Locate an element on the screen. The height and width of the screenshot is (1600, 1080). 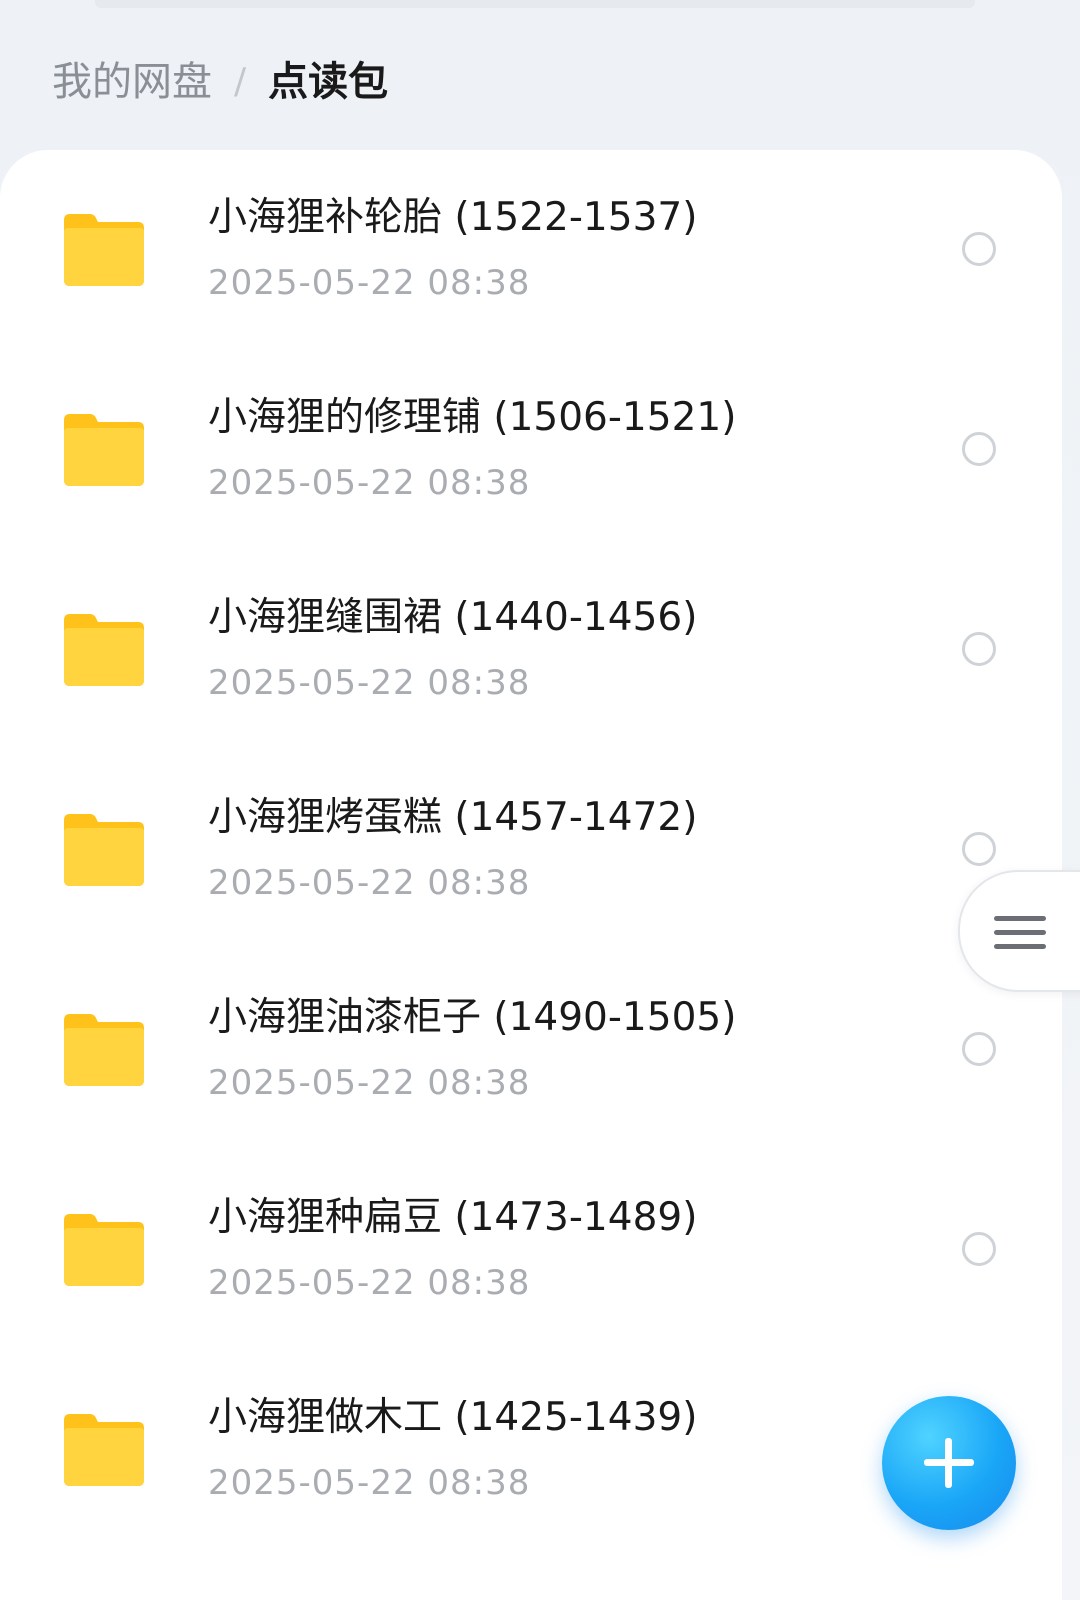
file-row: 小海狸油漆柜子 (1490-1505) 2025-05-22 08:38 is located at coordinates (531, 1050).